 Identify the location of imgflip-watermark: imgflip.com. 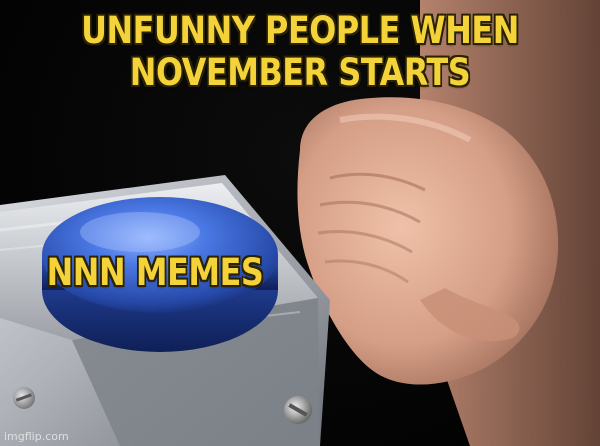
(36, 436).